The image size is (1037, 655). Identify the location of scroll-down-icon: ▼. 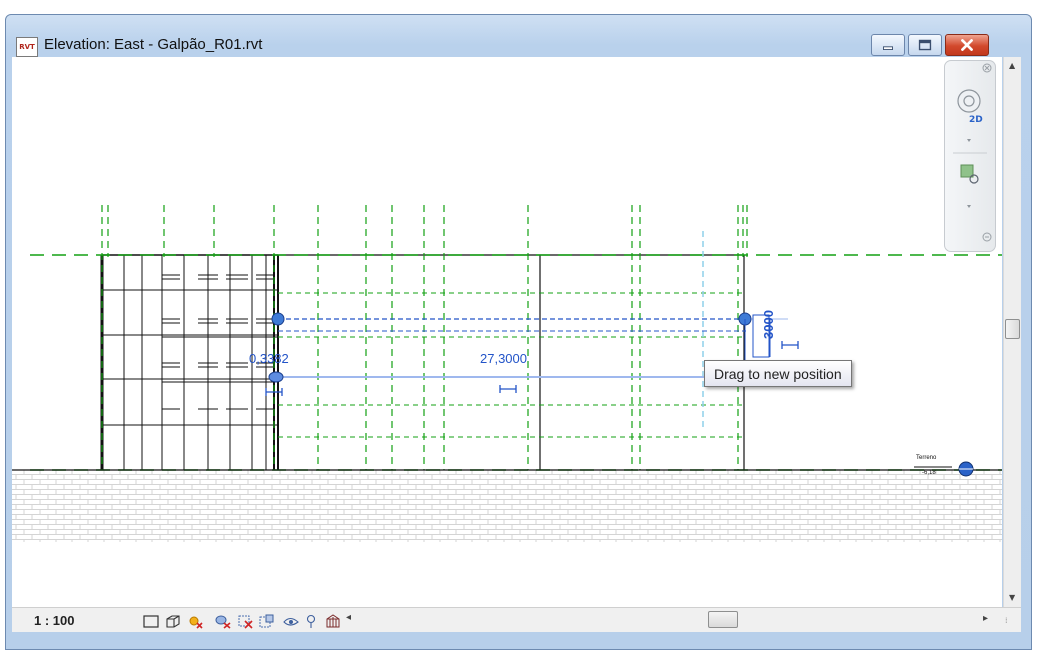
(1012, 597).